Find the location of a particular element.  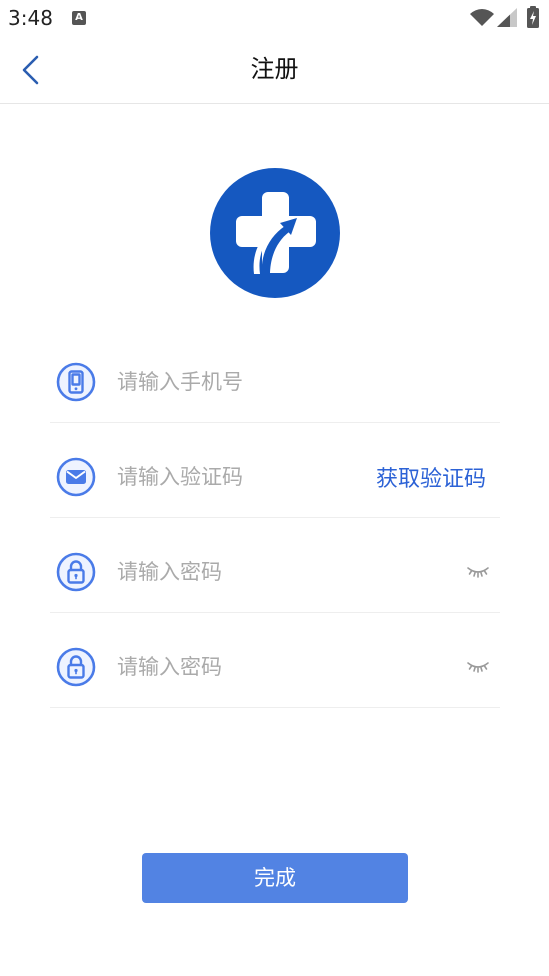

top-app-bar: 注册 is located at coordinates (274, 70).